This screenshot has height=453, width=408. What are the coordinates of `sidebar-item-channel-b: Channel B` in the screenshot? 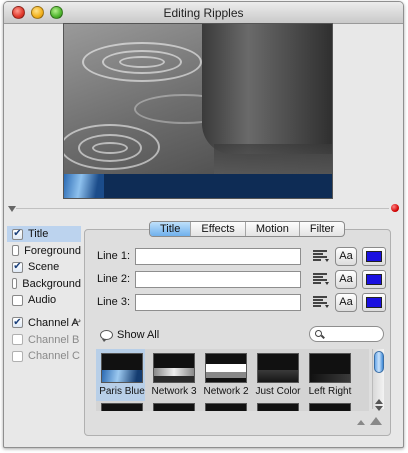 It's located at (44, 340).